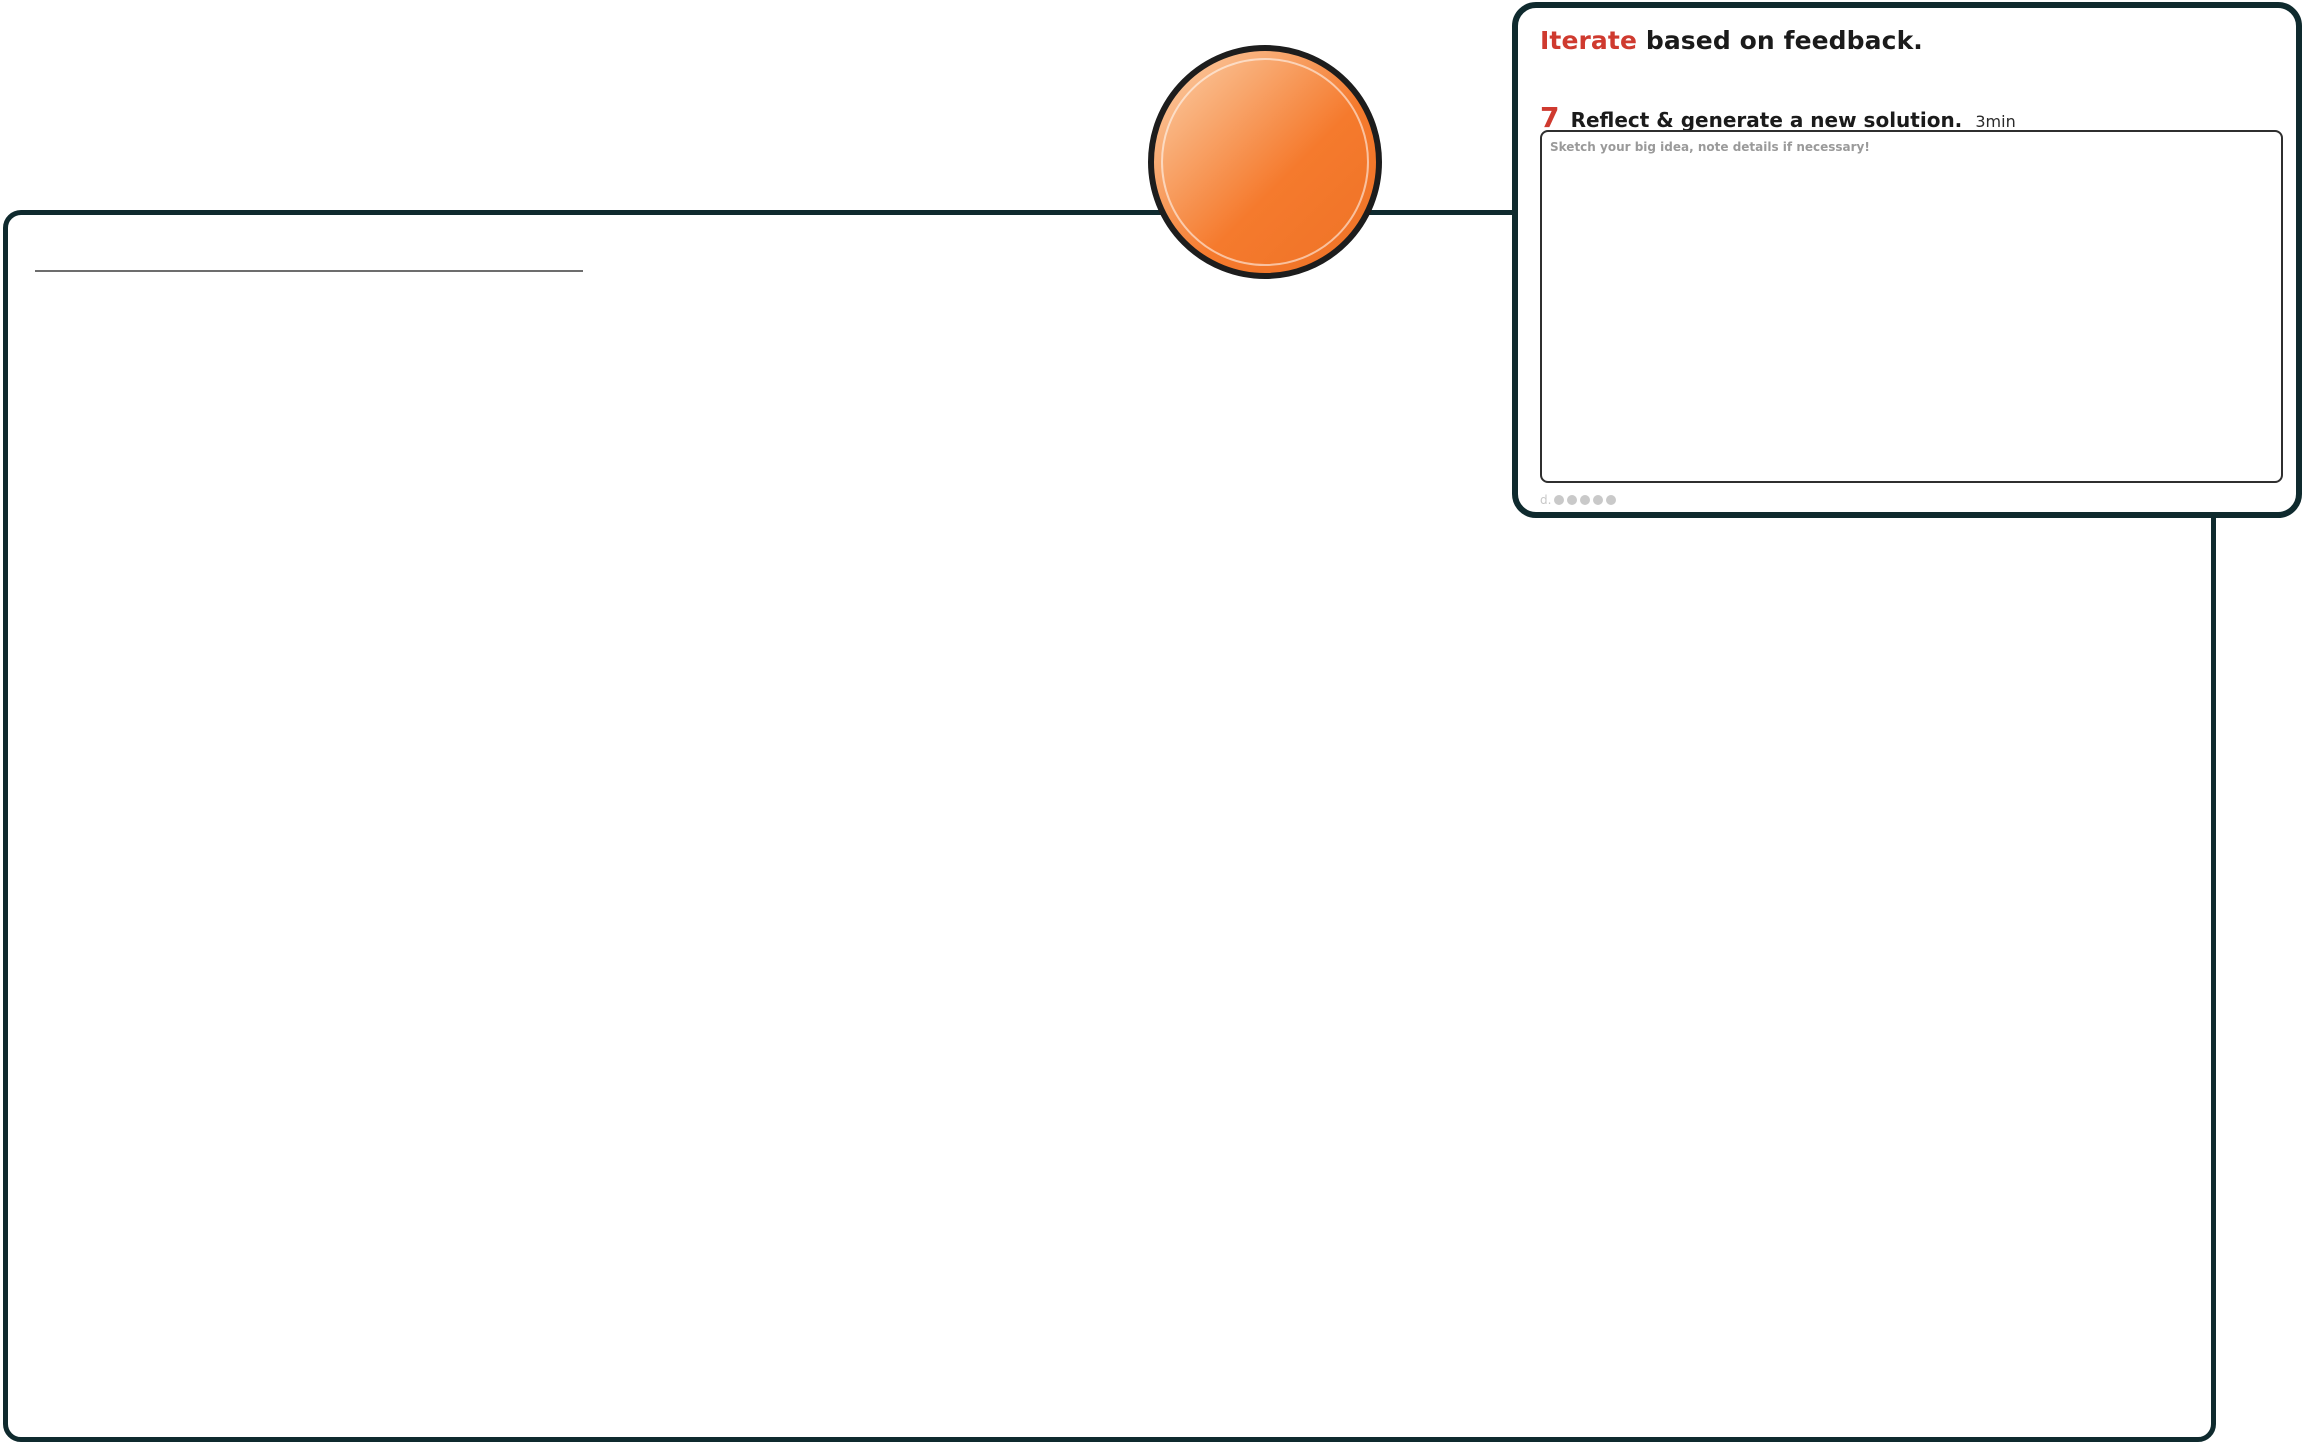 Image resolution: width=2305 pixels, height=1449 pixels. I want to click on orange-orb, so click(1265, 162).